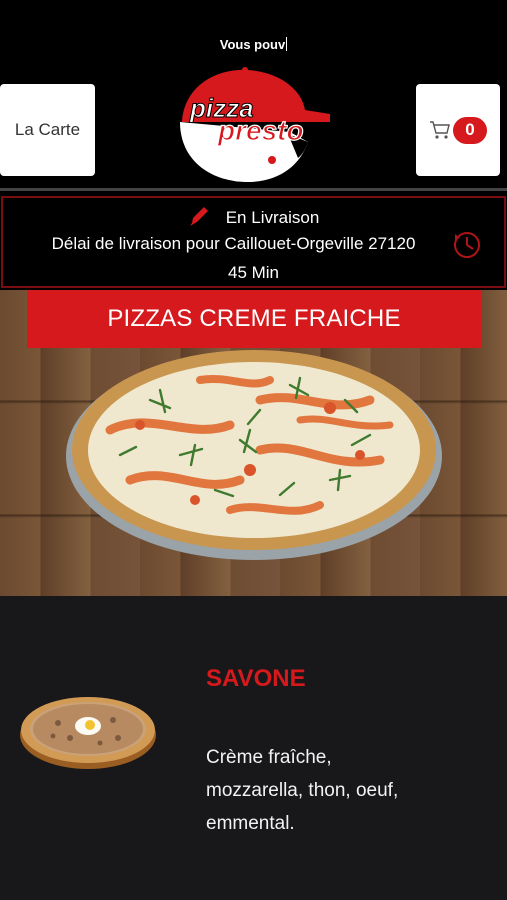  I want to click on cart-button: 0, so click(458, 130).